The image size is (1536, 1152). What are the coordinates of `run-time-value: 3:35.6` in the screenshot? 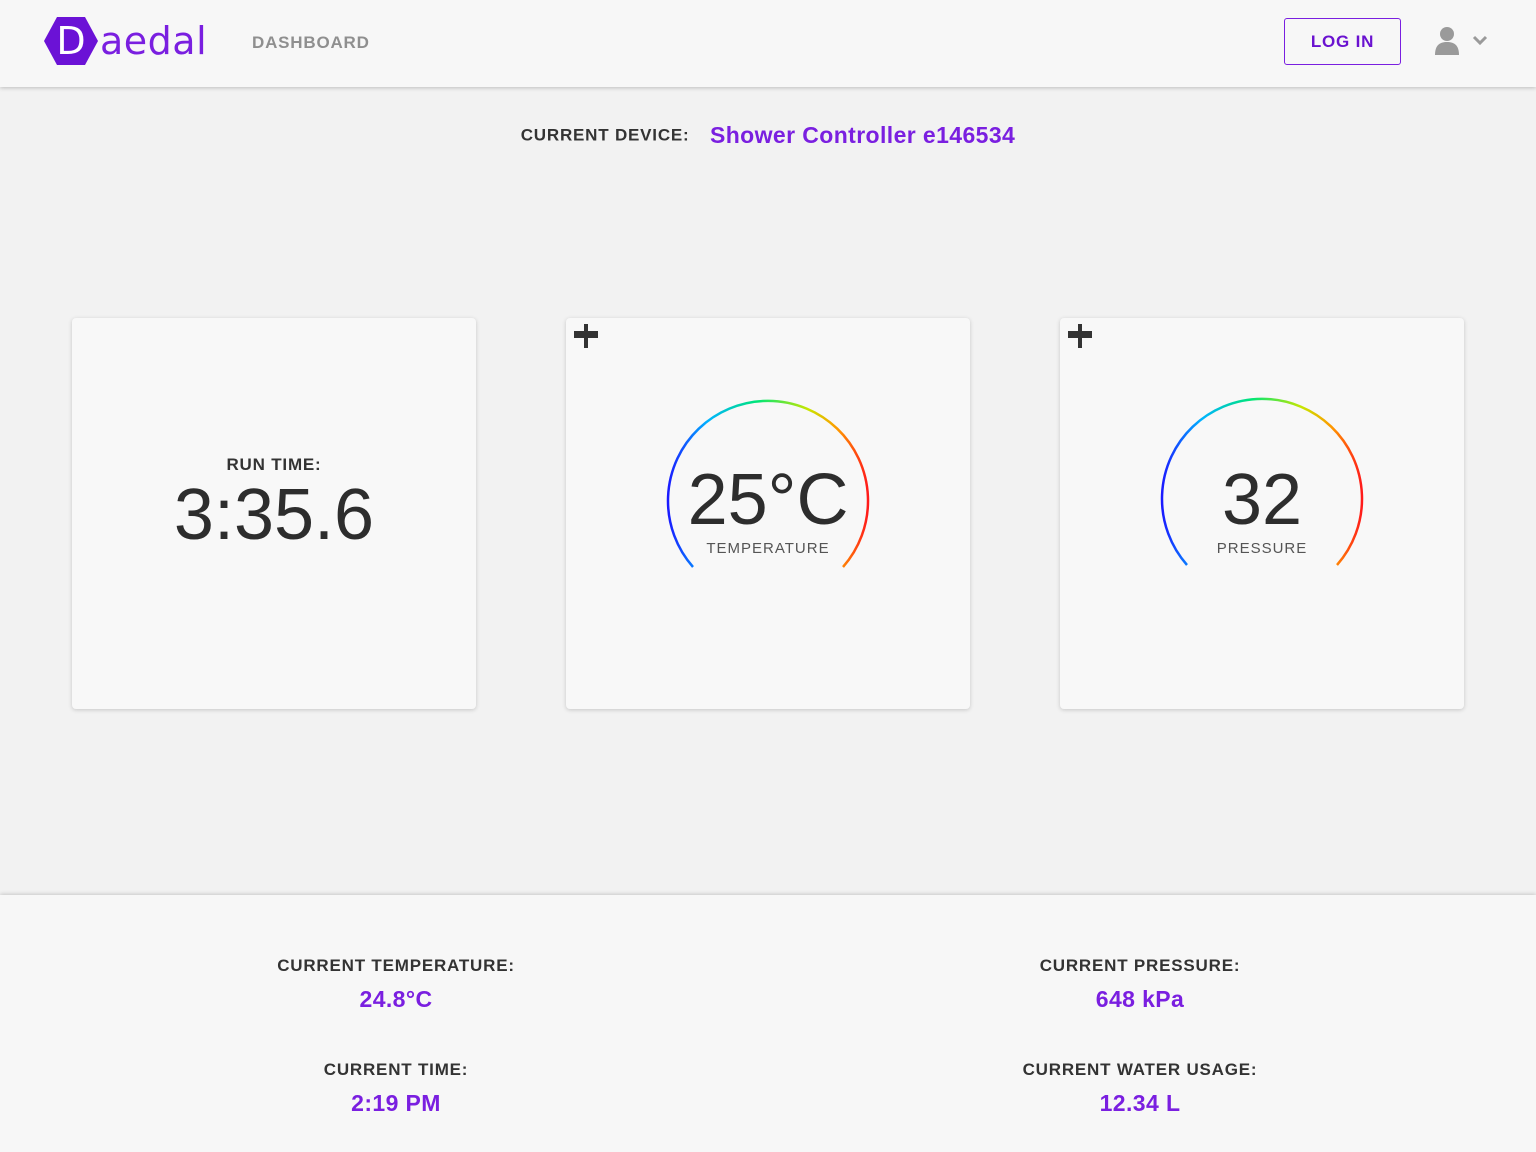 It's located at (274, 515).